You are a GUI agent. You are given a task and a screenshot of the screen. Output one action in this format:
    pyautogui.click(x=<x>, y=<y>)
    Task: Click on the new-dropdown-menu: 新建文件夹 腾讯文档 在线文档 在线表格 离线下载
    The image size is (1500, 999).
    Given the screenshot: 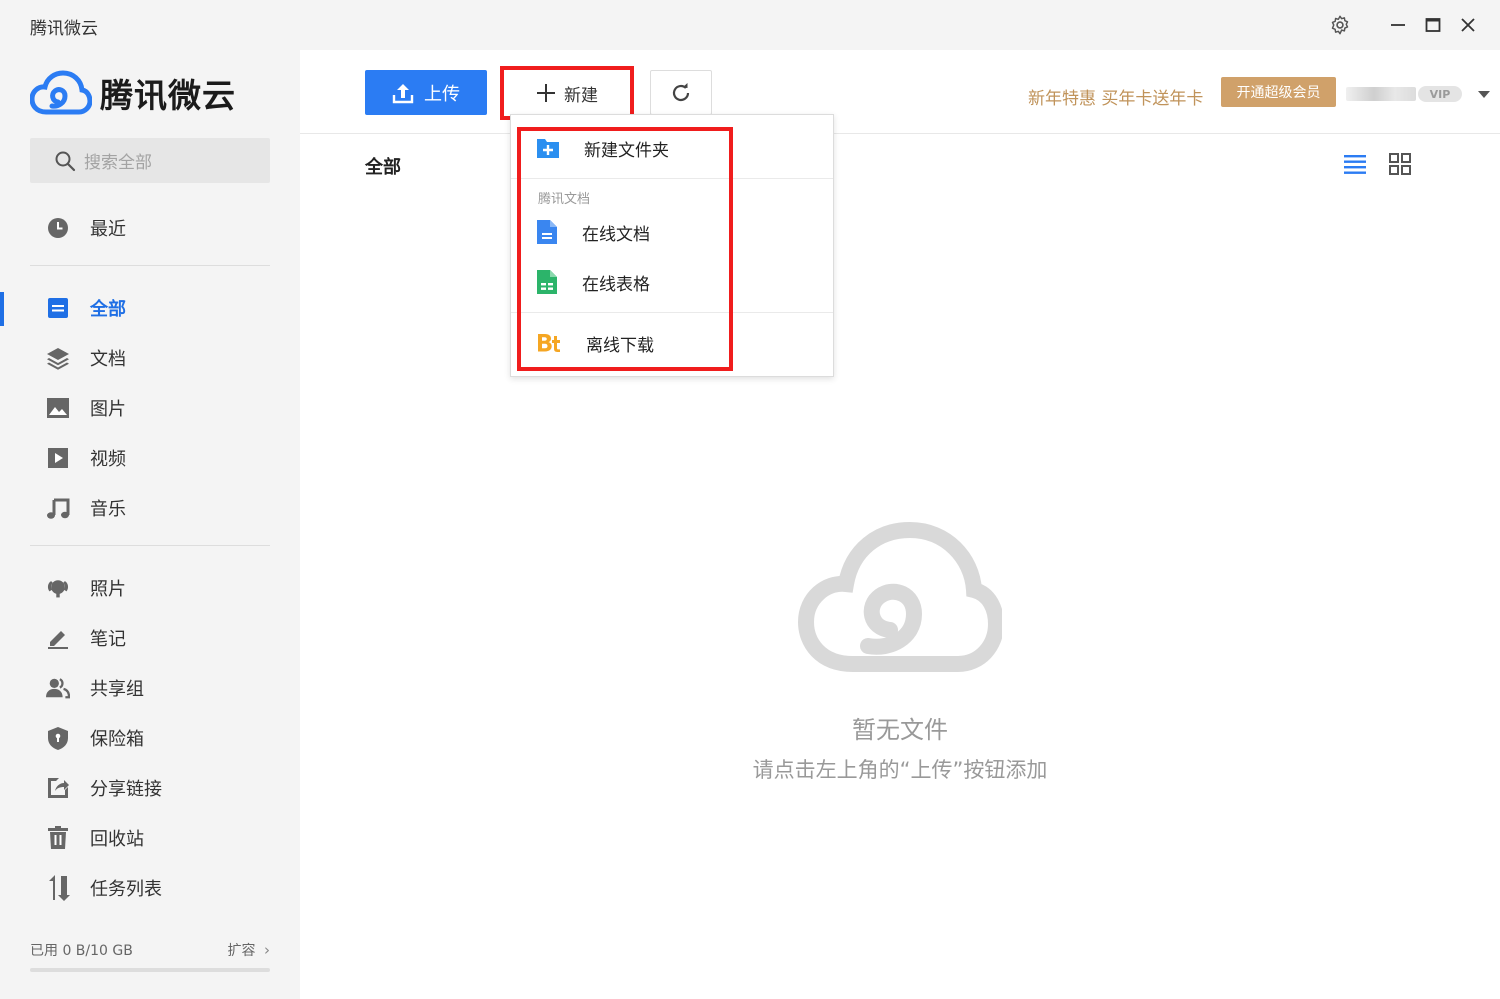 What is the action you would take?
    pyautogui.click(x=672, y=245)
    